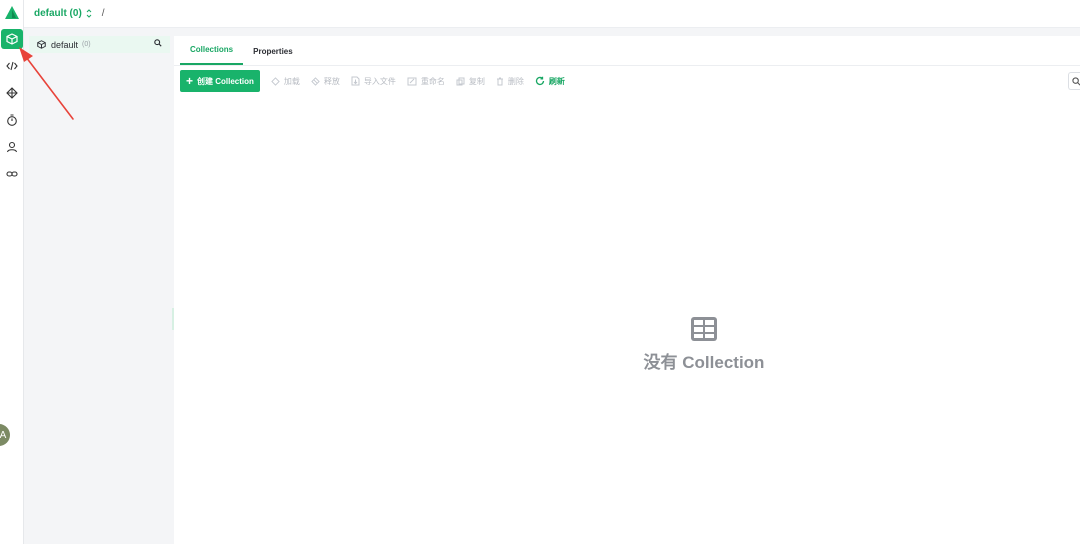 Image resolution: width=1080 pixels, height=544 pixels. Describe the element at coordinates (212, 55) in the screenshot. I see `tab-collections: Collections` at that location.